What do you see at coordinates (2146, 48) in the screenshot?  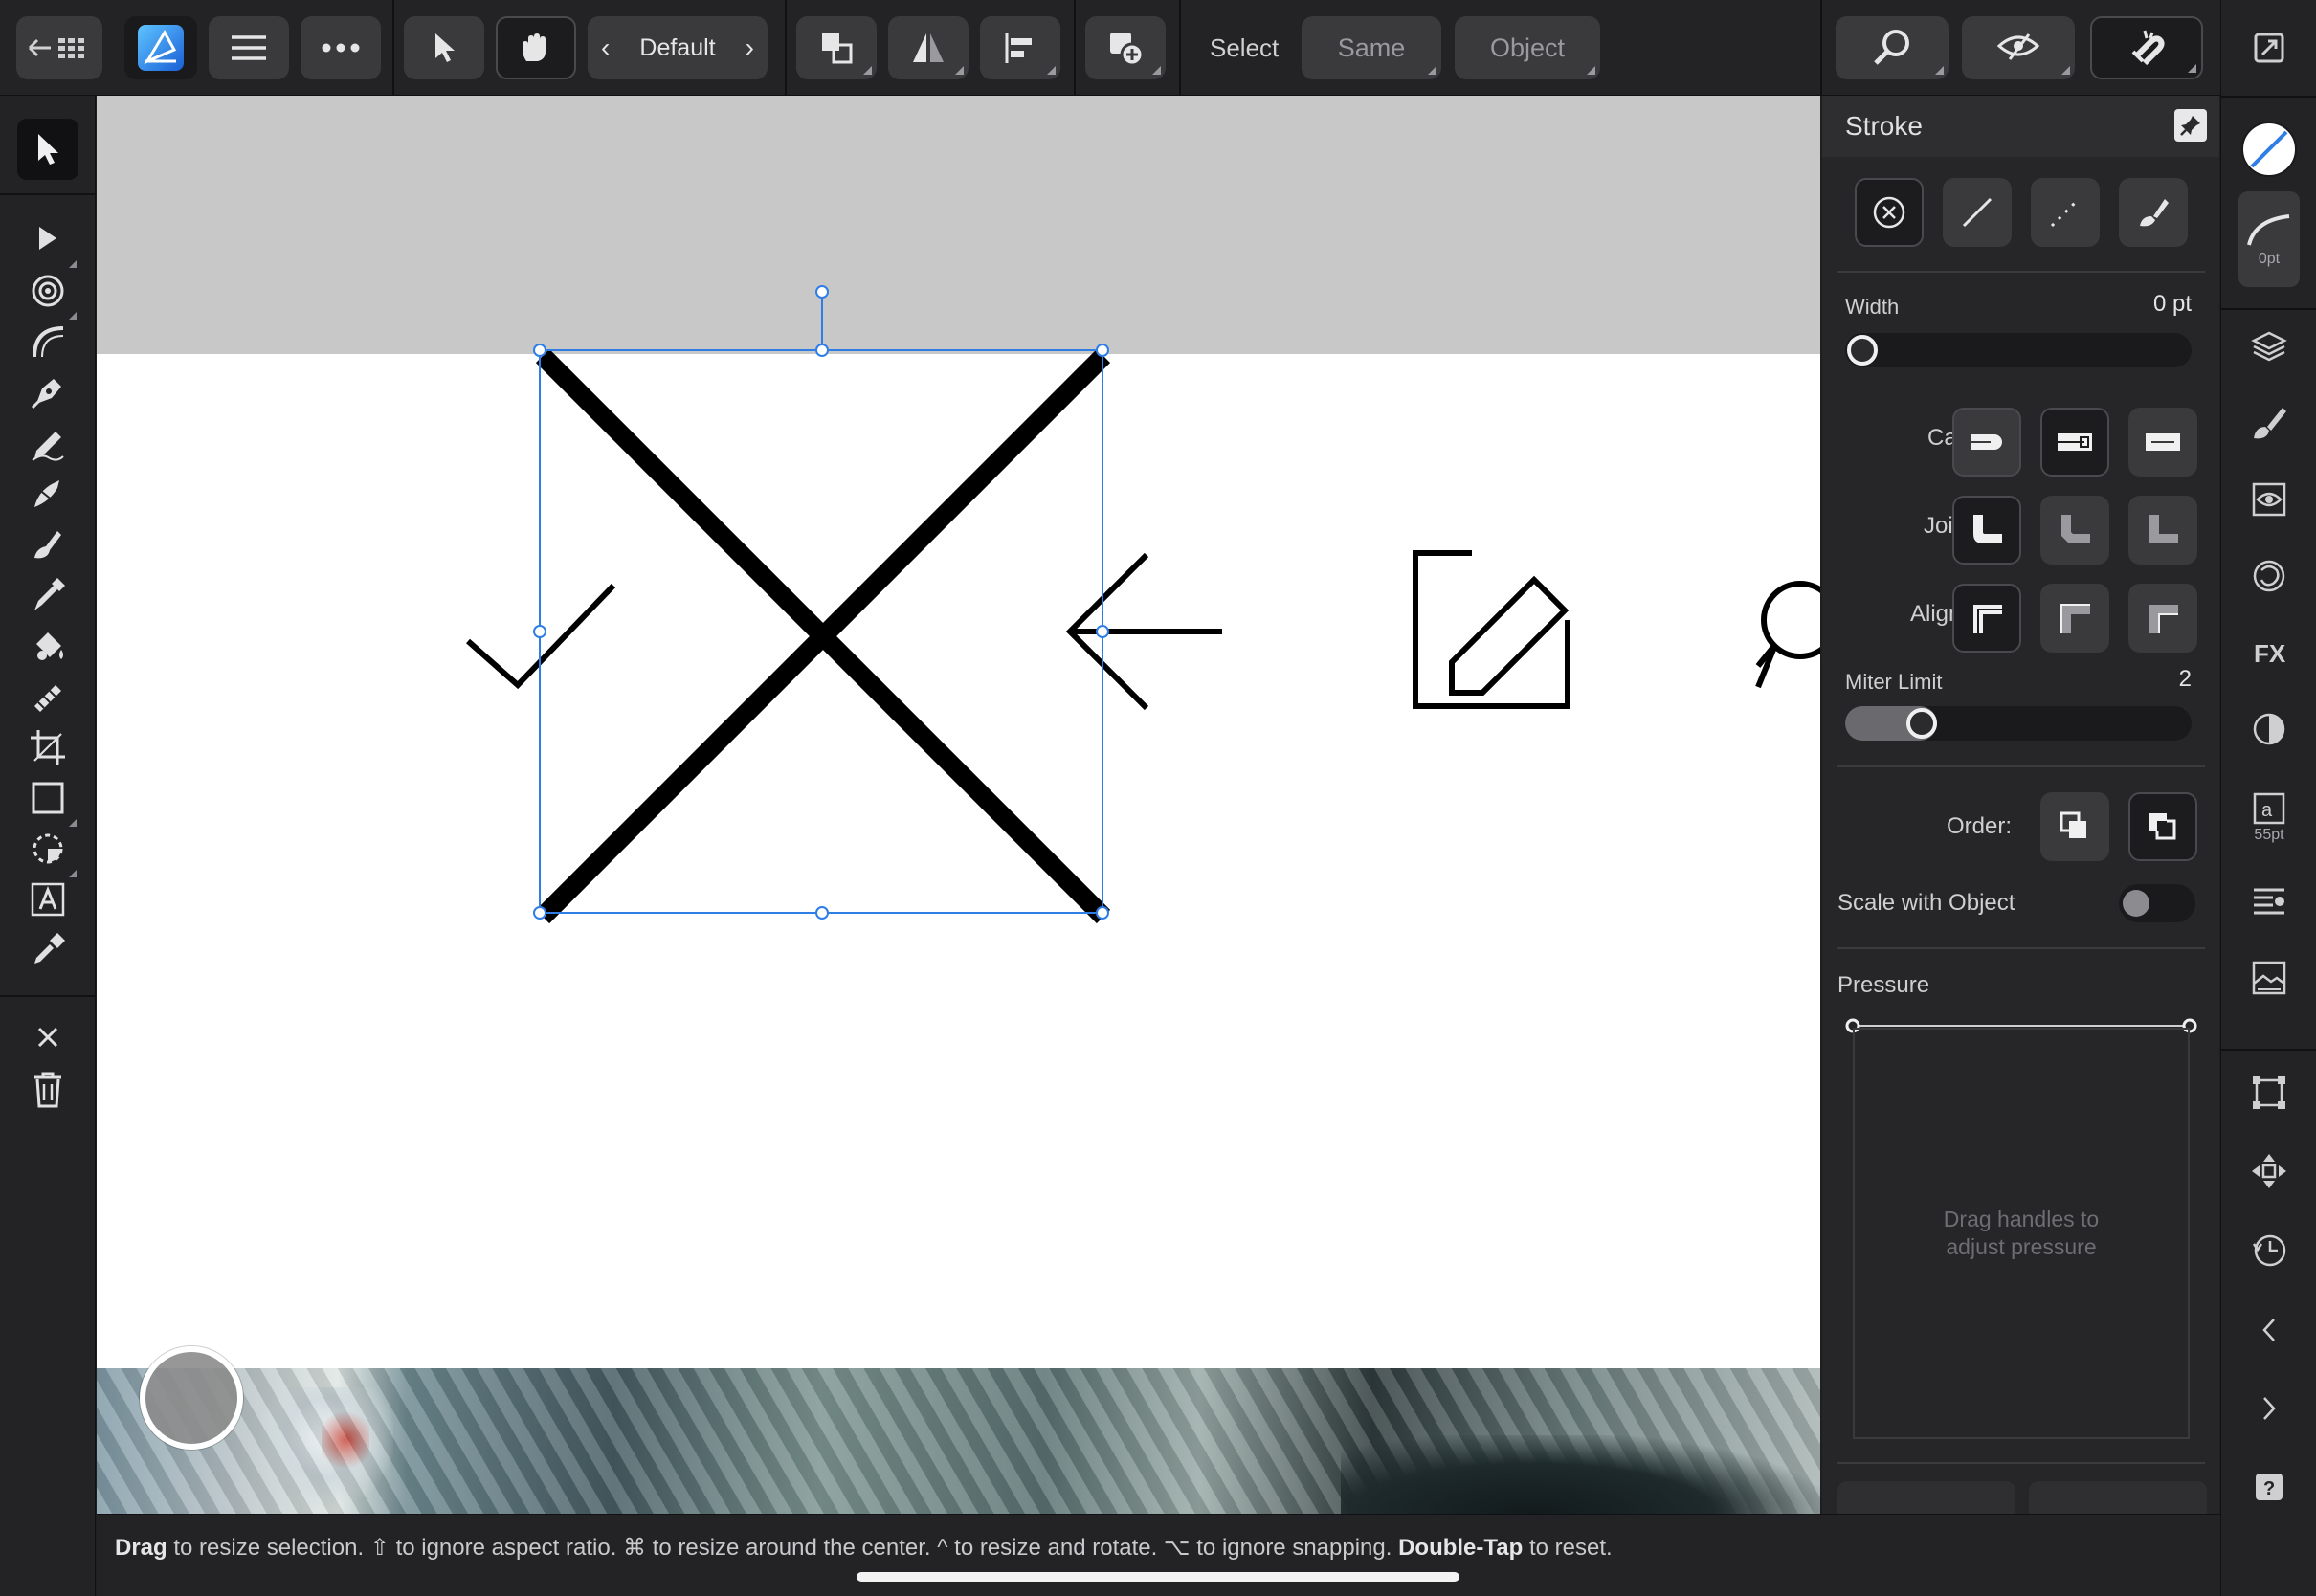 I see `snapping-button` at bounding box center [2146, 48].